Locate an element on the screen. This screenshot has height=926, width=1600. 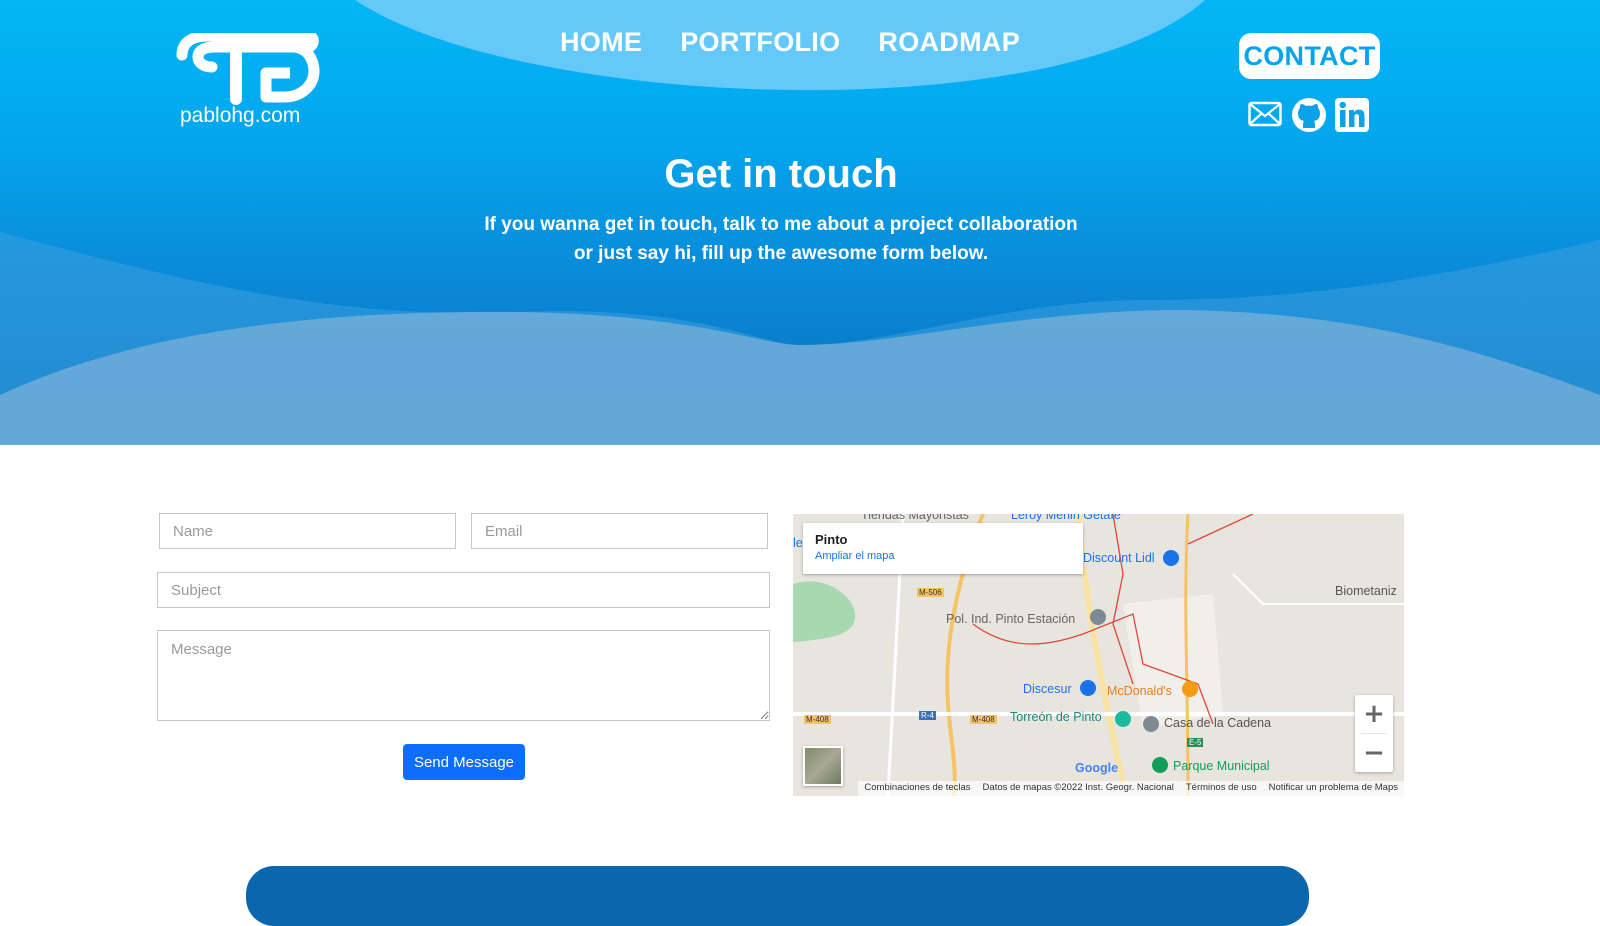
linkedin-icon is located at coordinates (1351, 114).